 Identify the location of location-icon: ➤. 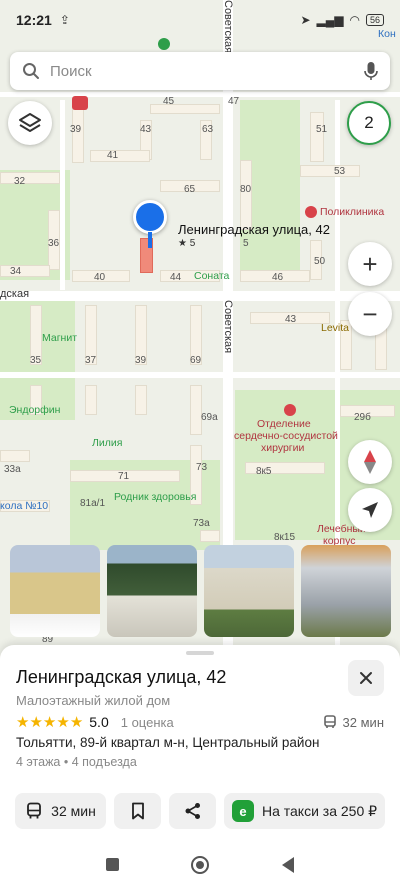
(305, 20).